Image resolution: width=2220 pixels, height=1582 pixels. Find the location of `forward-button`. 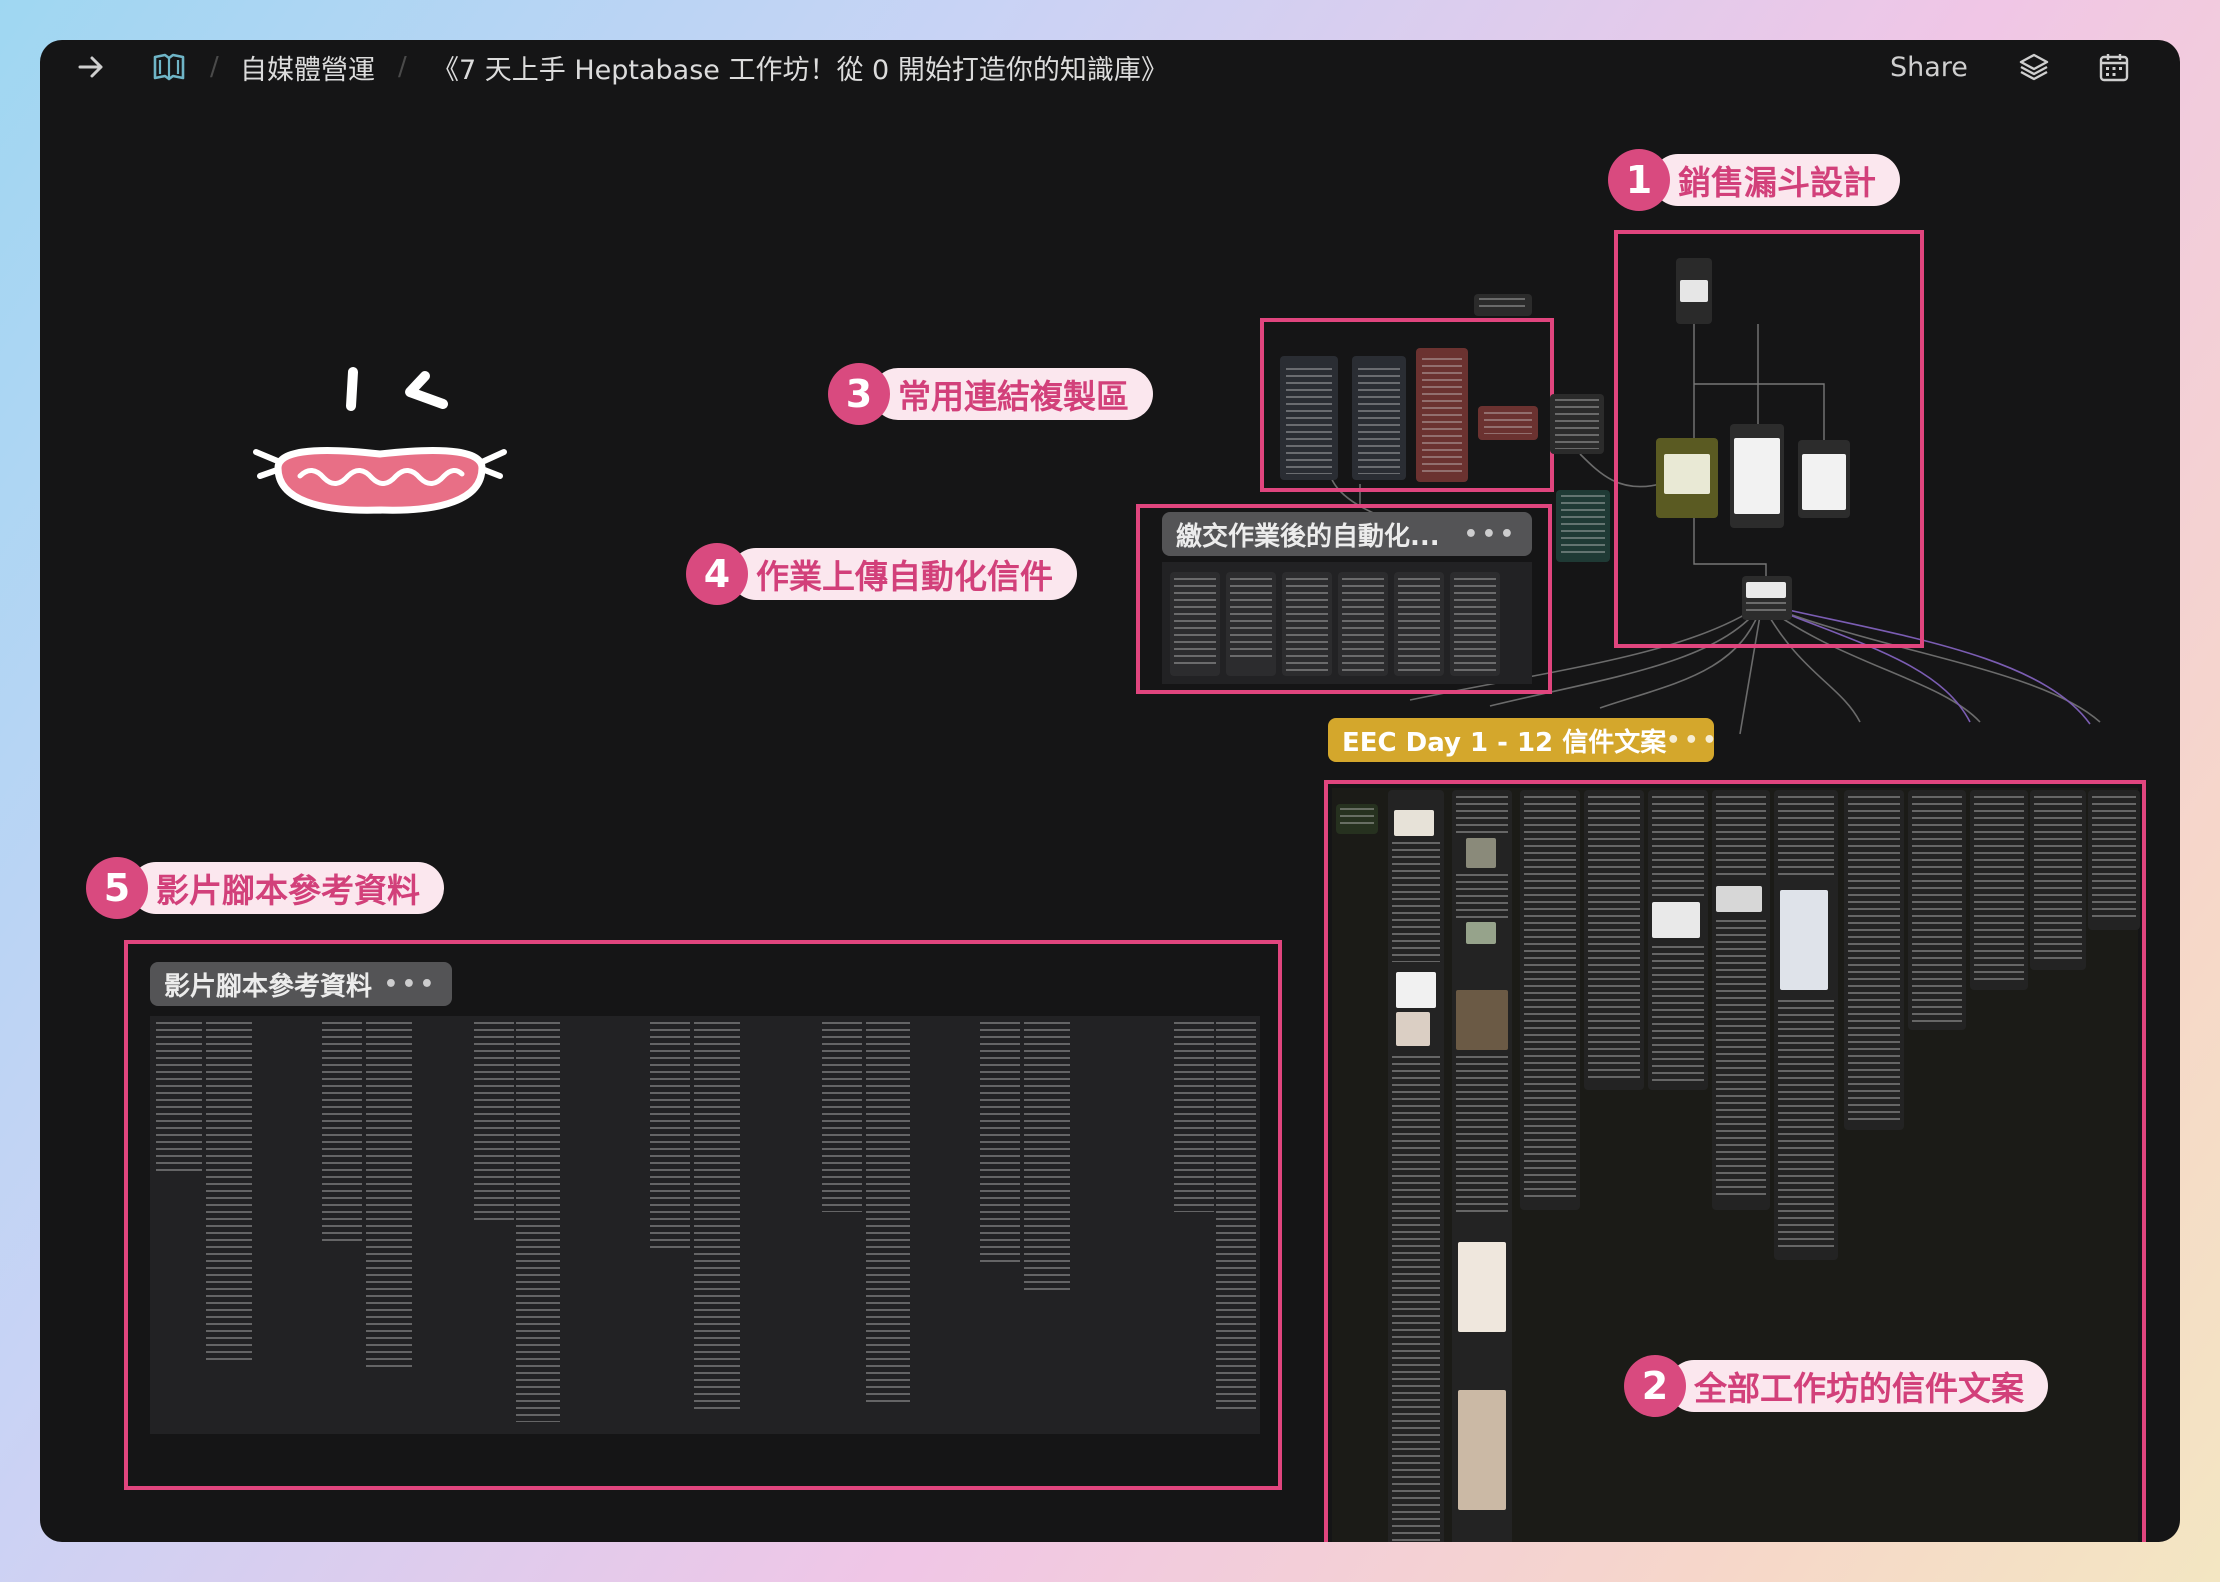

forward-button is located at coordinates (91, 67).